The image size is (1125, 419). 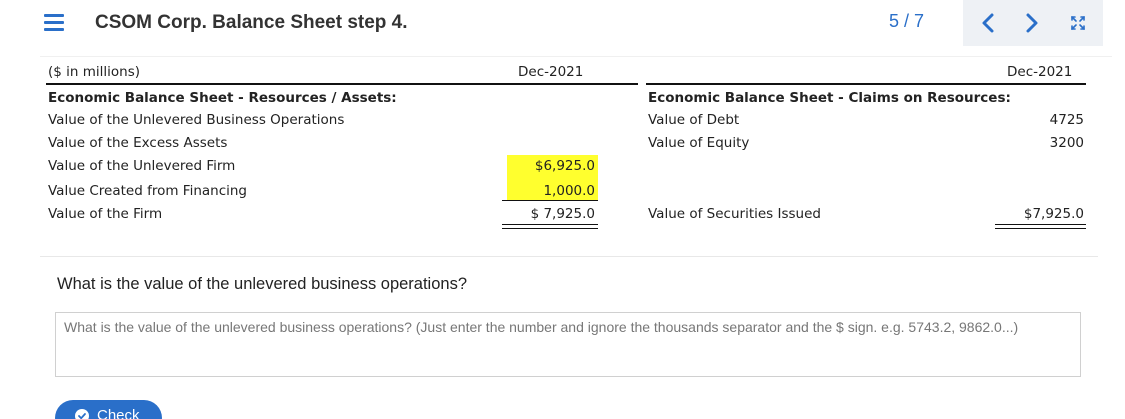 I want to click on expand-button, so click(x=1078, y=23).